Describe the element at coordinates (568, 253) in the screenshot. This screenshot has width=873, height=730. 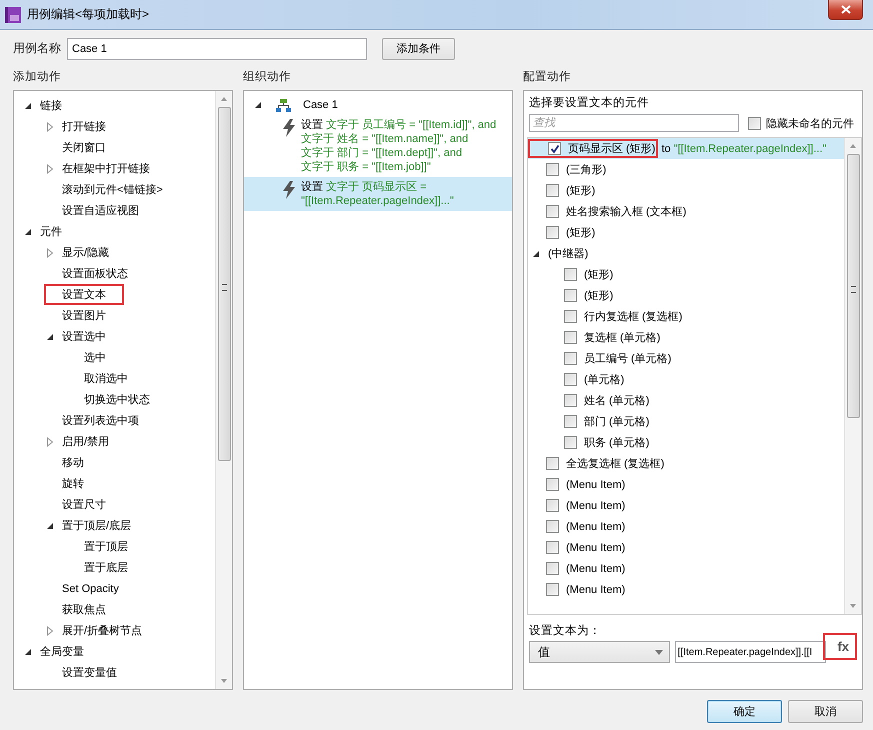
I see `widget-group: (中继器)` at that location.